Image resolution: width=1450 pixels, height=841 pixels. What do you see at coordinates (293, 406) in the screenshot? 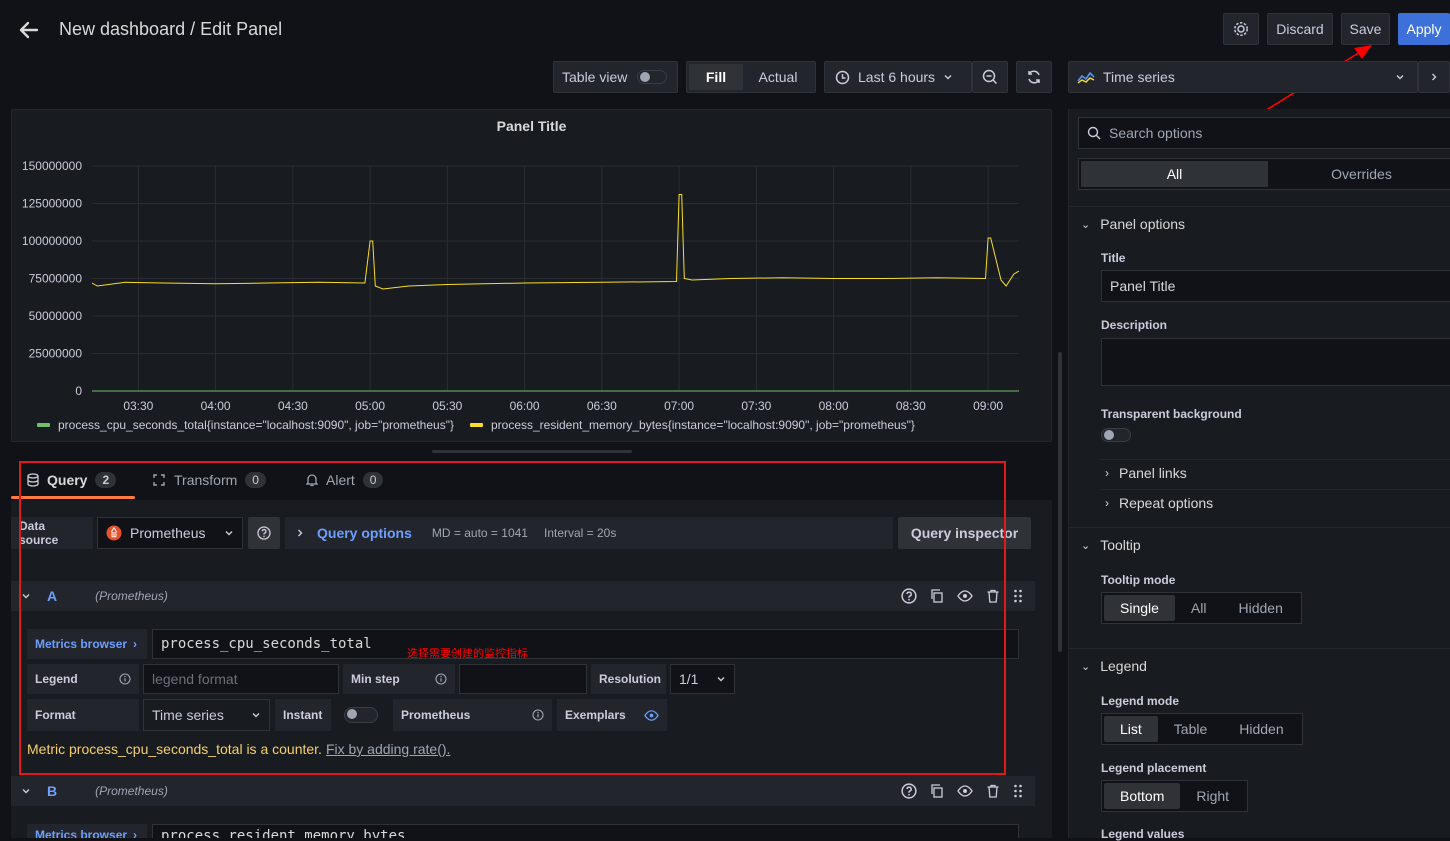
I see `x-tick-label: 04:30` at bounding box center [293, 406].